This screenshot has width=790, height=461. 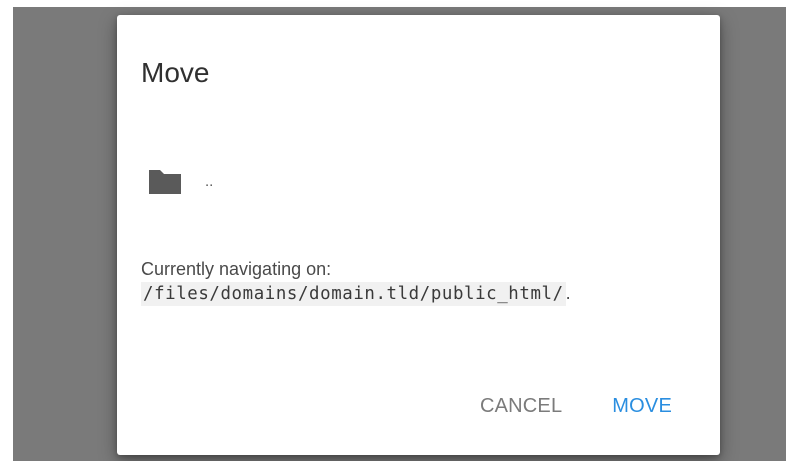 What do you see at coordinates (521, 406) in the screenshot?
I see `cancel-button: CANCEL` at bounding box center [521, 406].